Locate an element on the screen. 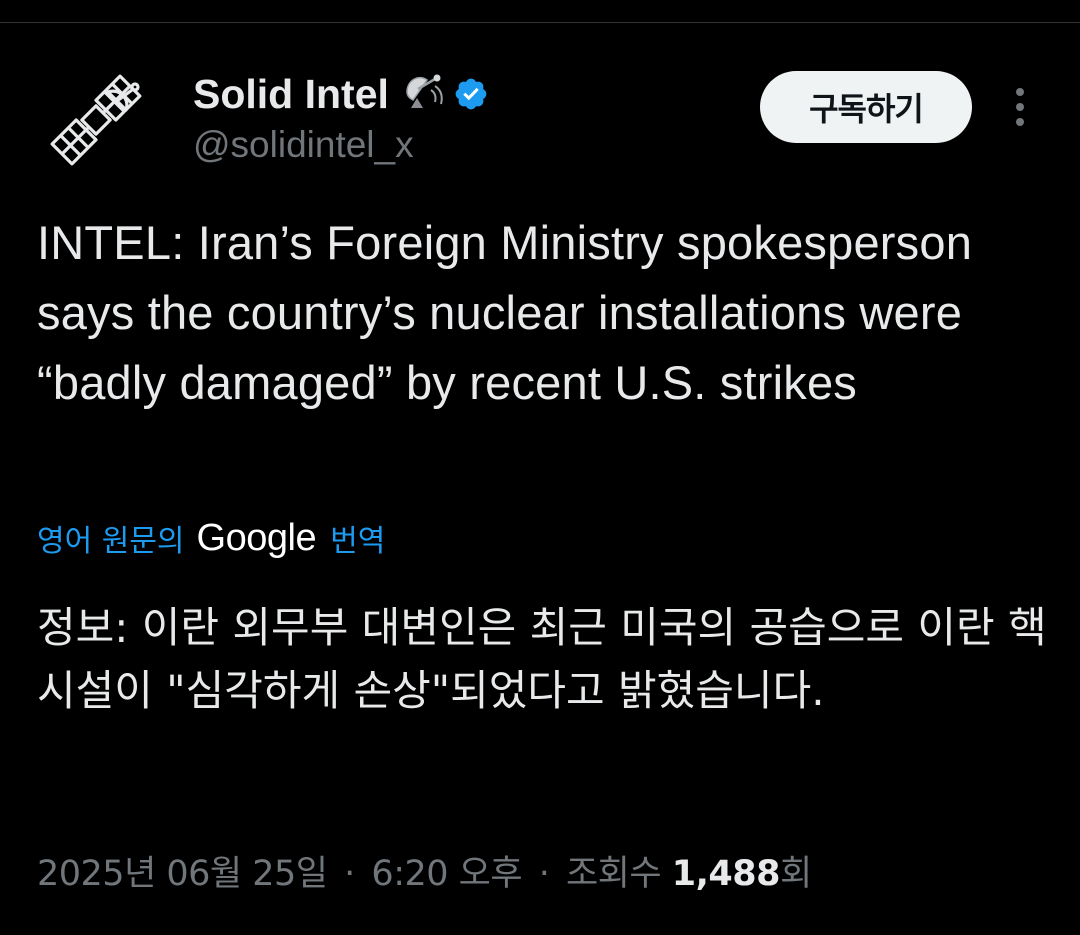 The height and width of the screenshot is (935, 1080). more-vertical-icon is located at coordinates (1020, 107).